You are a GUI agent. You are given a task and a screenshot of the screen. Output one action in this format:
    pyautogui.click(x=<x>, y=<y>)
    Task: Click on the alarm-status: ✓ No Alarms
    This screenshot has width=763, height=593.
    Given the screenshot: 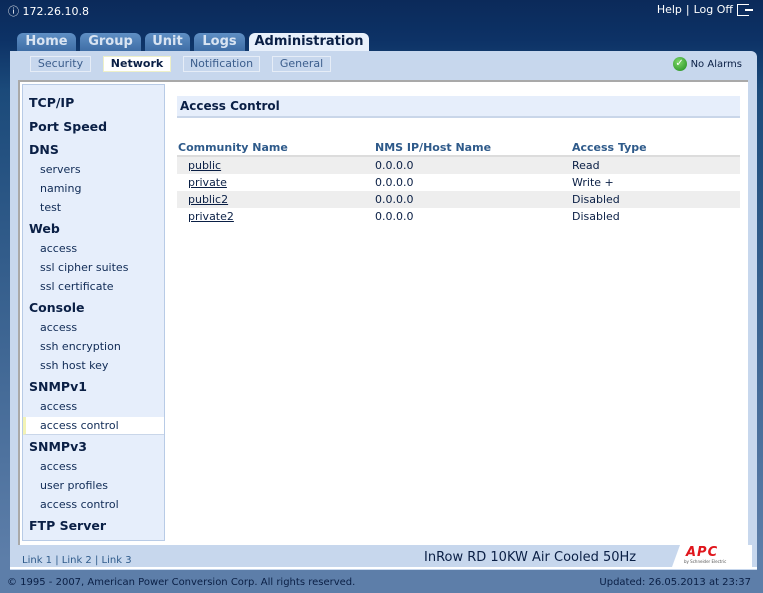 What is the action you would take?
    pyautogui.click(x=707, y=64)
    